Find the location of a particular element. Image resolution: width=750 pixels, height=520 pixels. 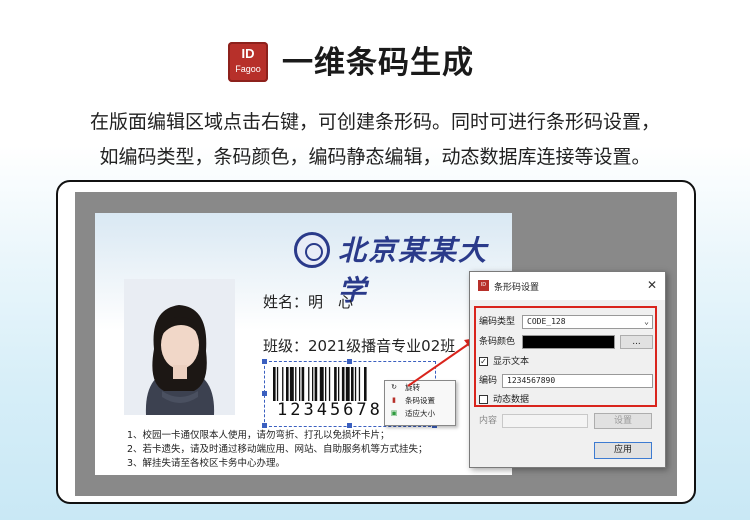

name-field: 姓名：明 心 is located at coordinates (308, 301).